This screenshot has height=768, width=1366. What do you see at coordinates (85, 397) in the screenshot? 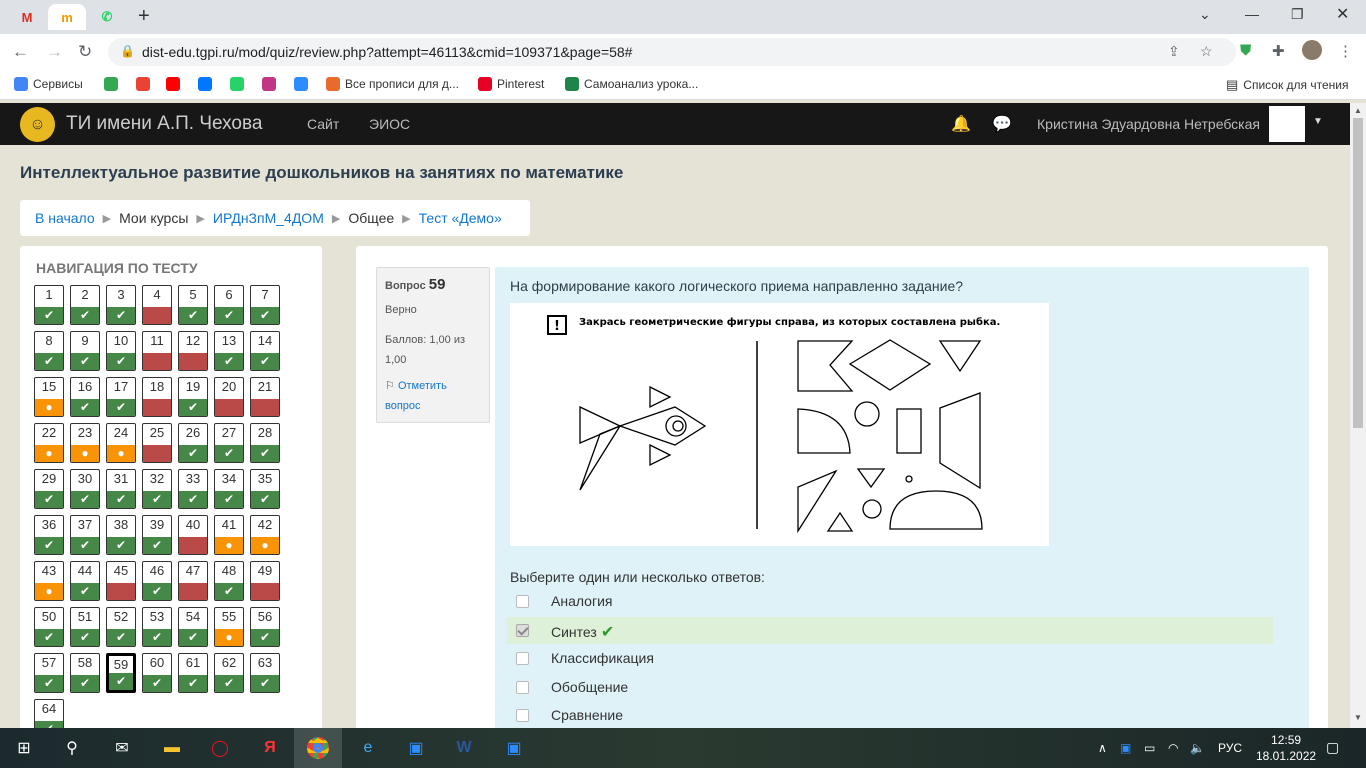
I see `quiz-nav-question-16: 16 ✔` at bounding box center [85, 397].